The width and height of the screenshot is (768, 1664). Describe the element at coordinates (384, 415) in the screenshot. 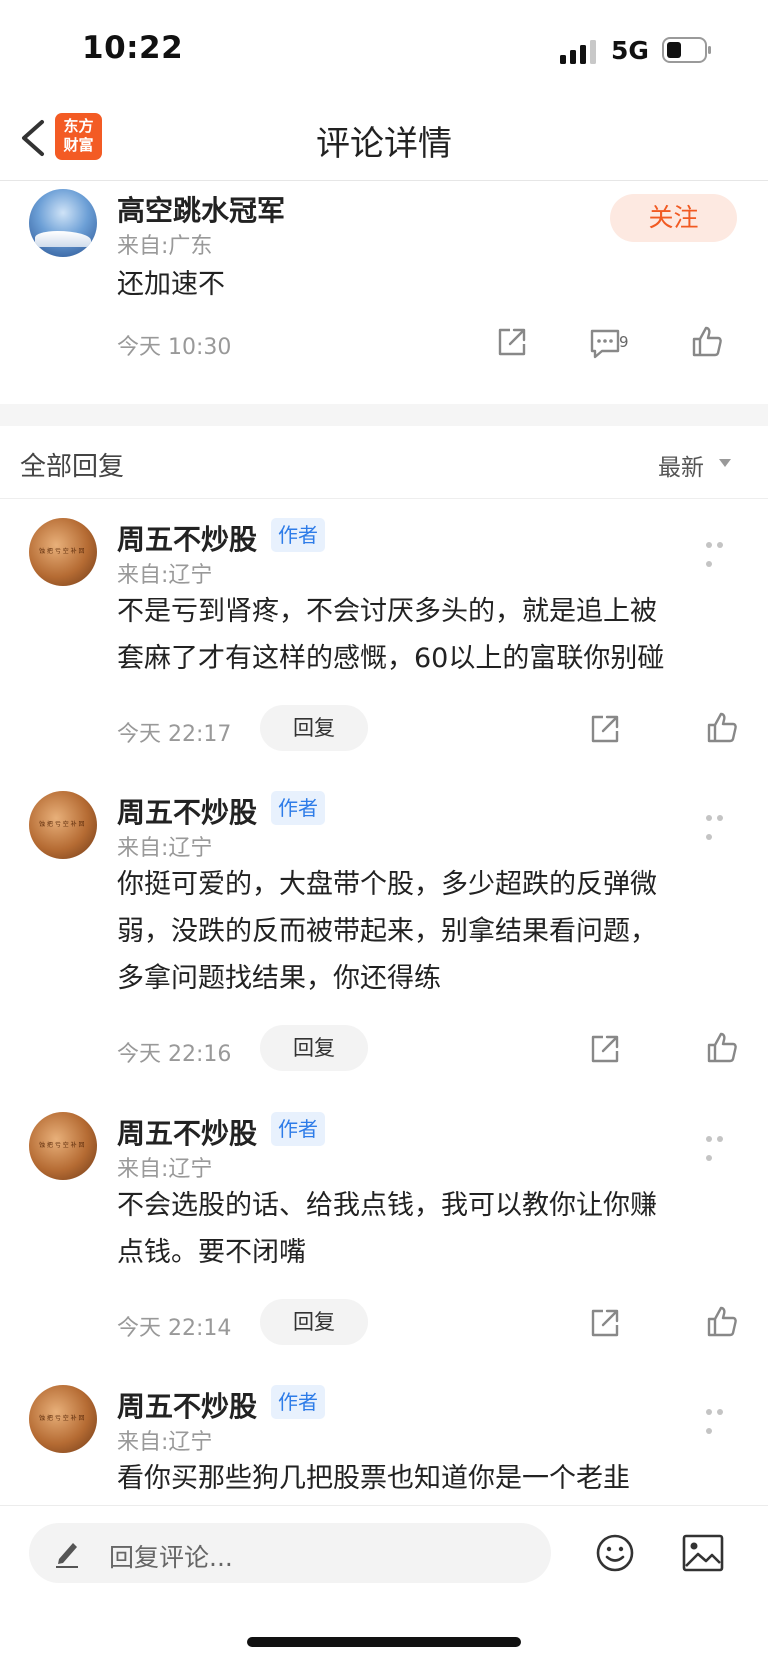

I see `section-divider` at that location.